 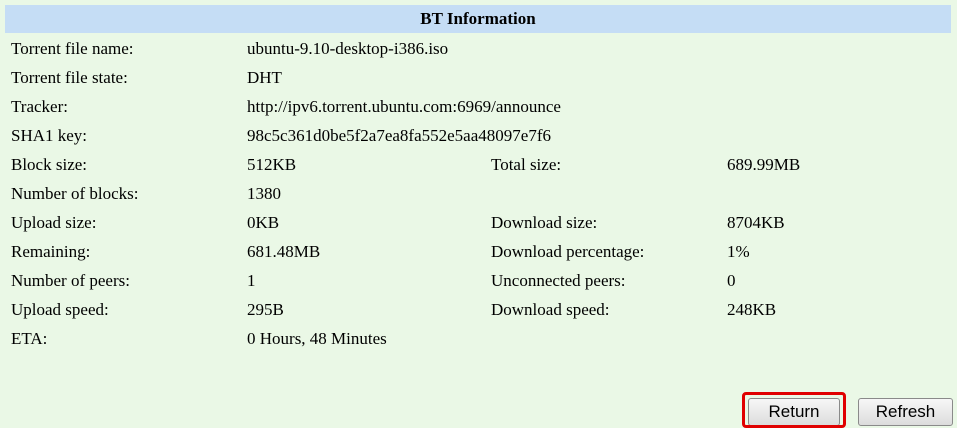 I want to click on field-value: 1380, so click(x=264, y=193).